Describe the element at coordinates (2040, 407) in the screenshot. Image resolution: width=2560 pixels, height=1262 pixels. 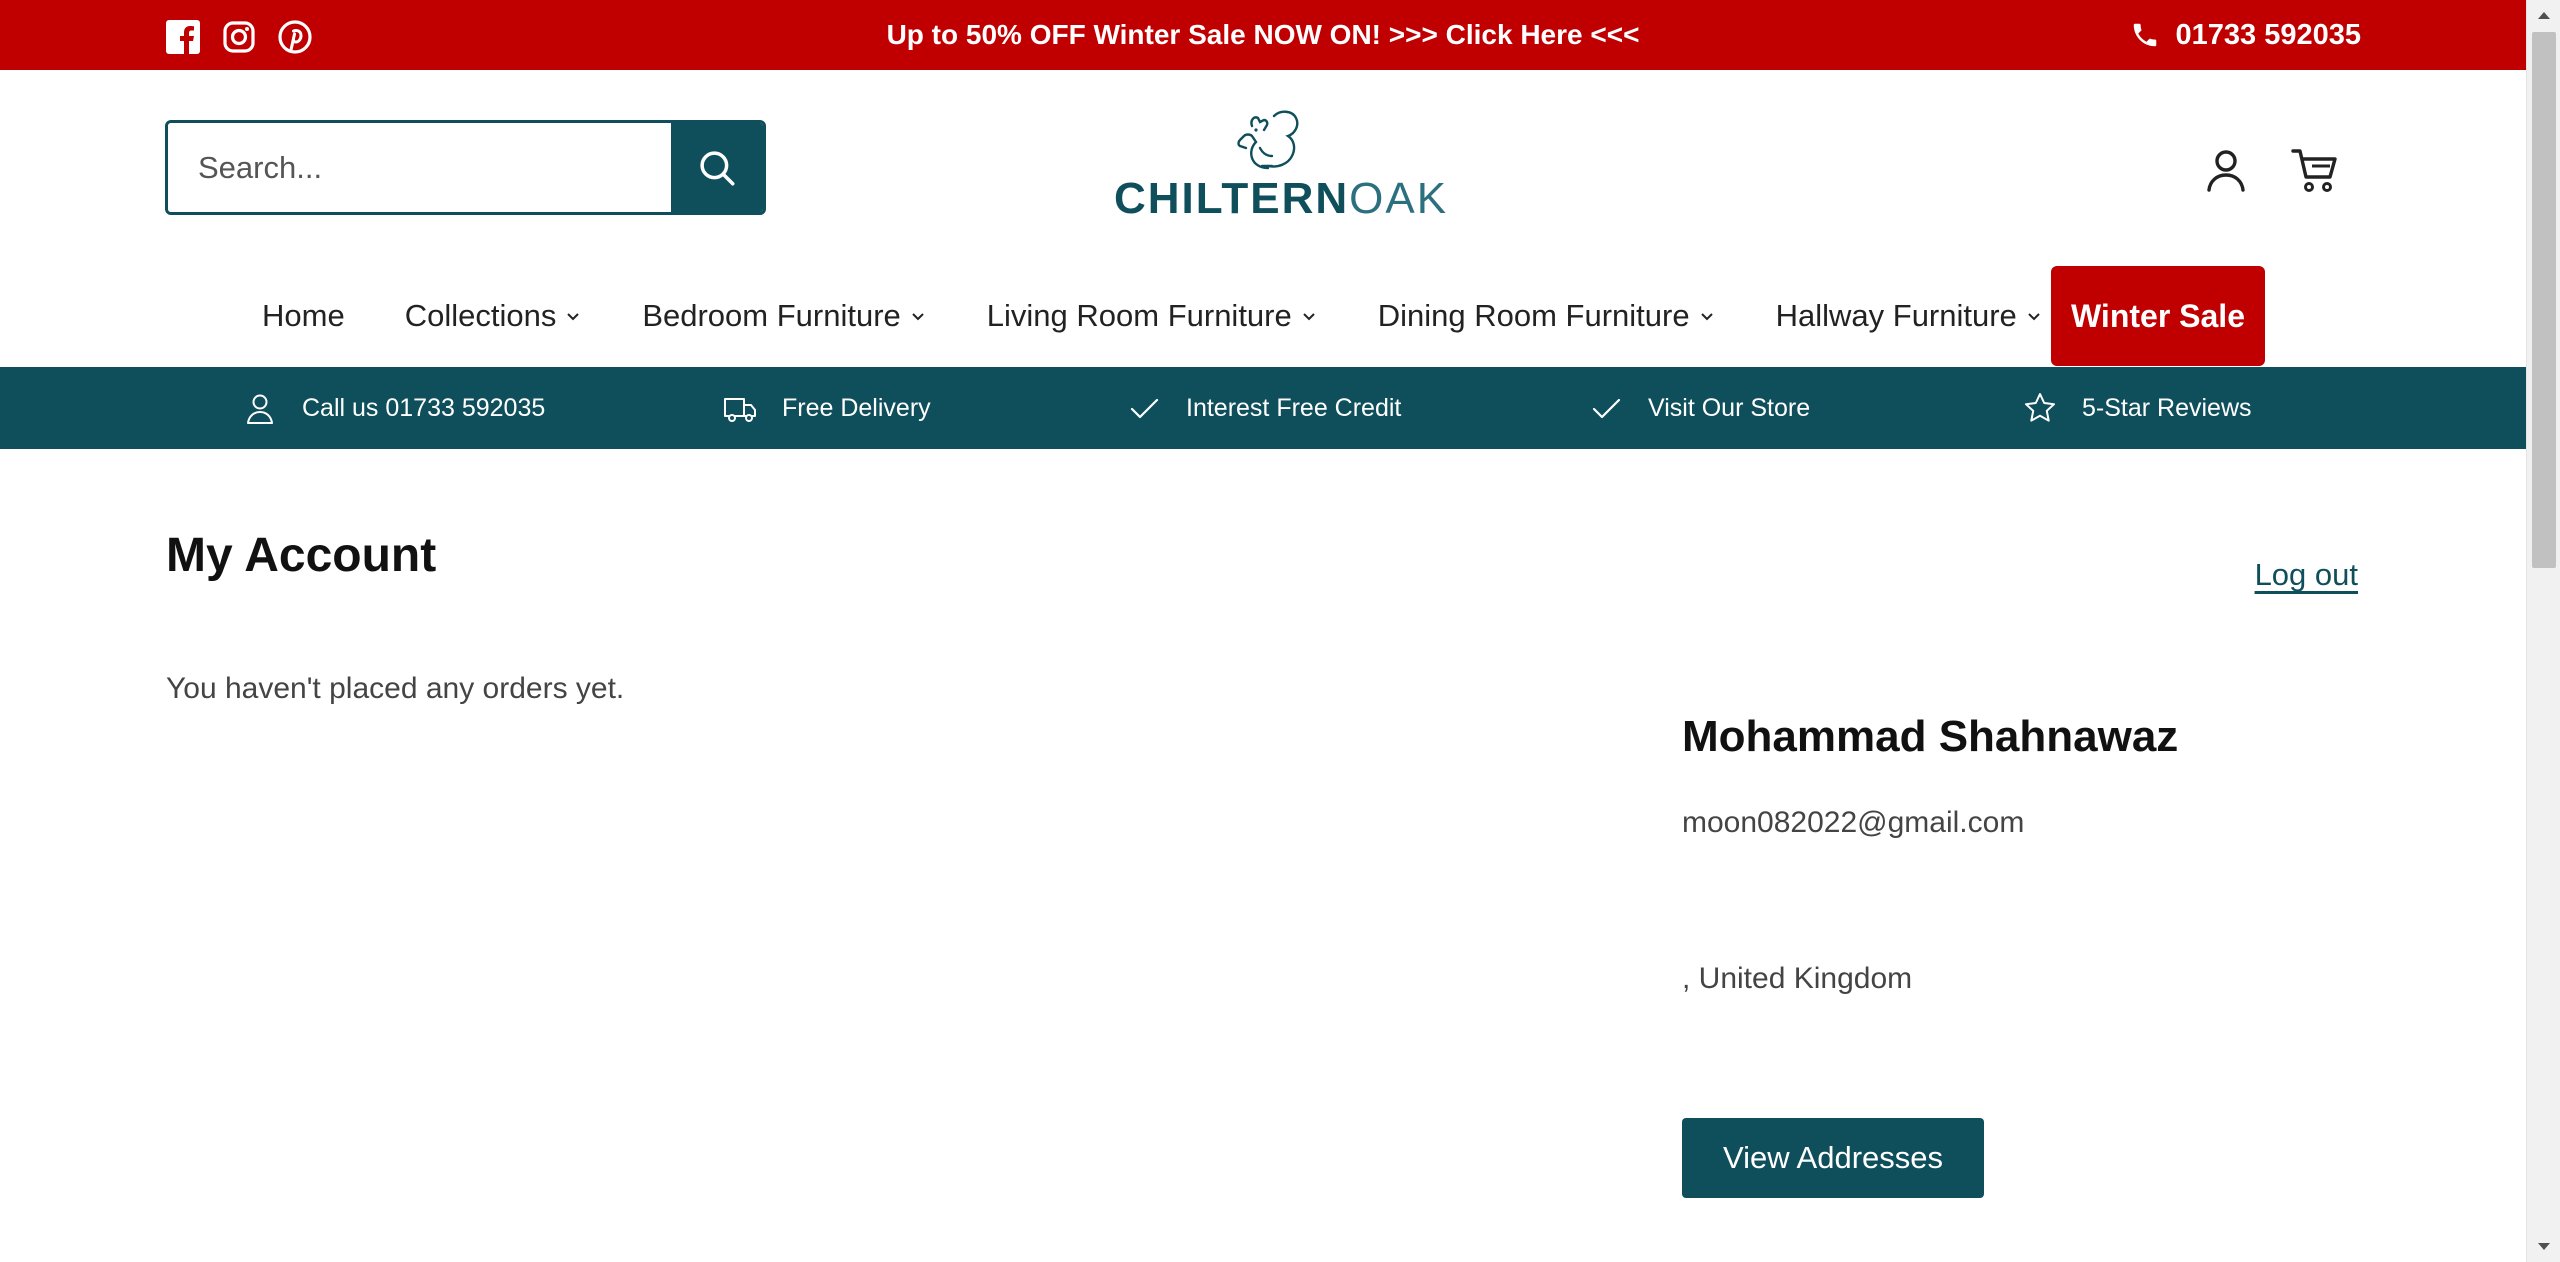
I see `star-icon` at that location.